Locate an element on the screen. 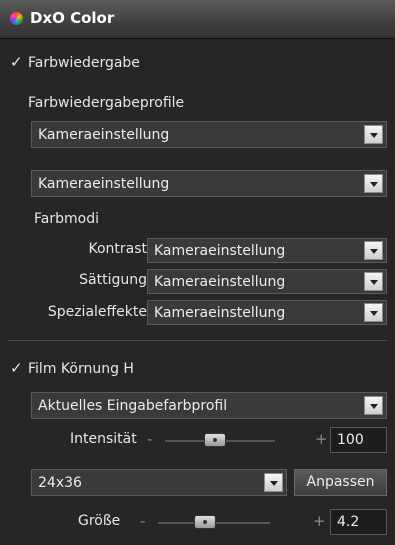 Image resolution: width=395 pixels, height=545 pixels. modes-label: Farbmodi is located at coordinates (66, 219).